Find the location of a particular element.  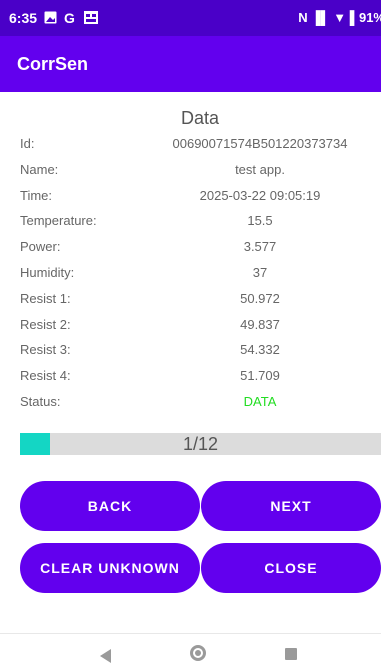

field-label: Resist 1: is located at coordinates (45, 298).